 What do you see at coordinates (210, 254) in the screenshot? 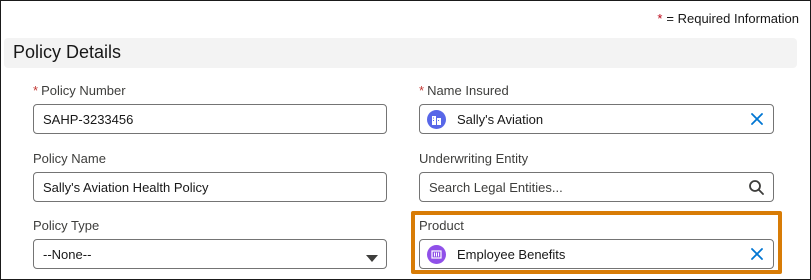
I see `policy-type-select: --None--` at bounding box center [210, 254].